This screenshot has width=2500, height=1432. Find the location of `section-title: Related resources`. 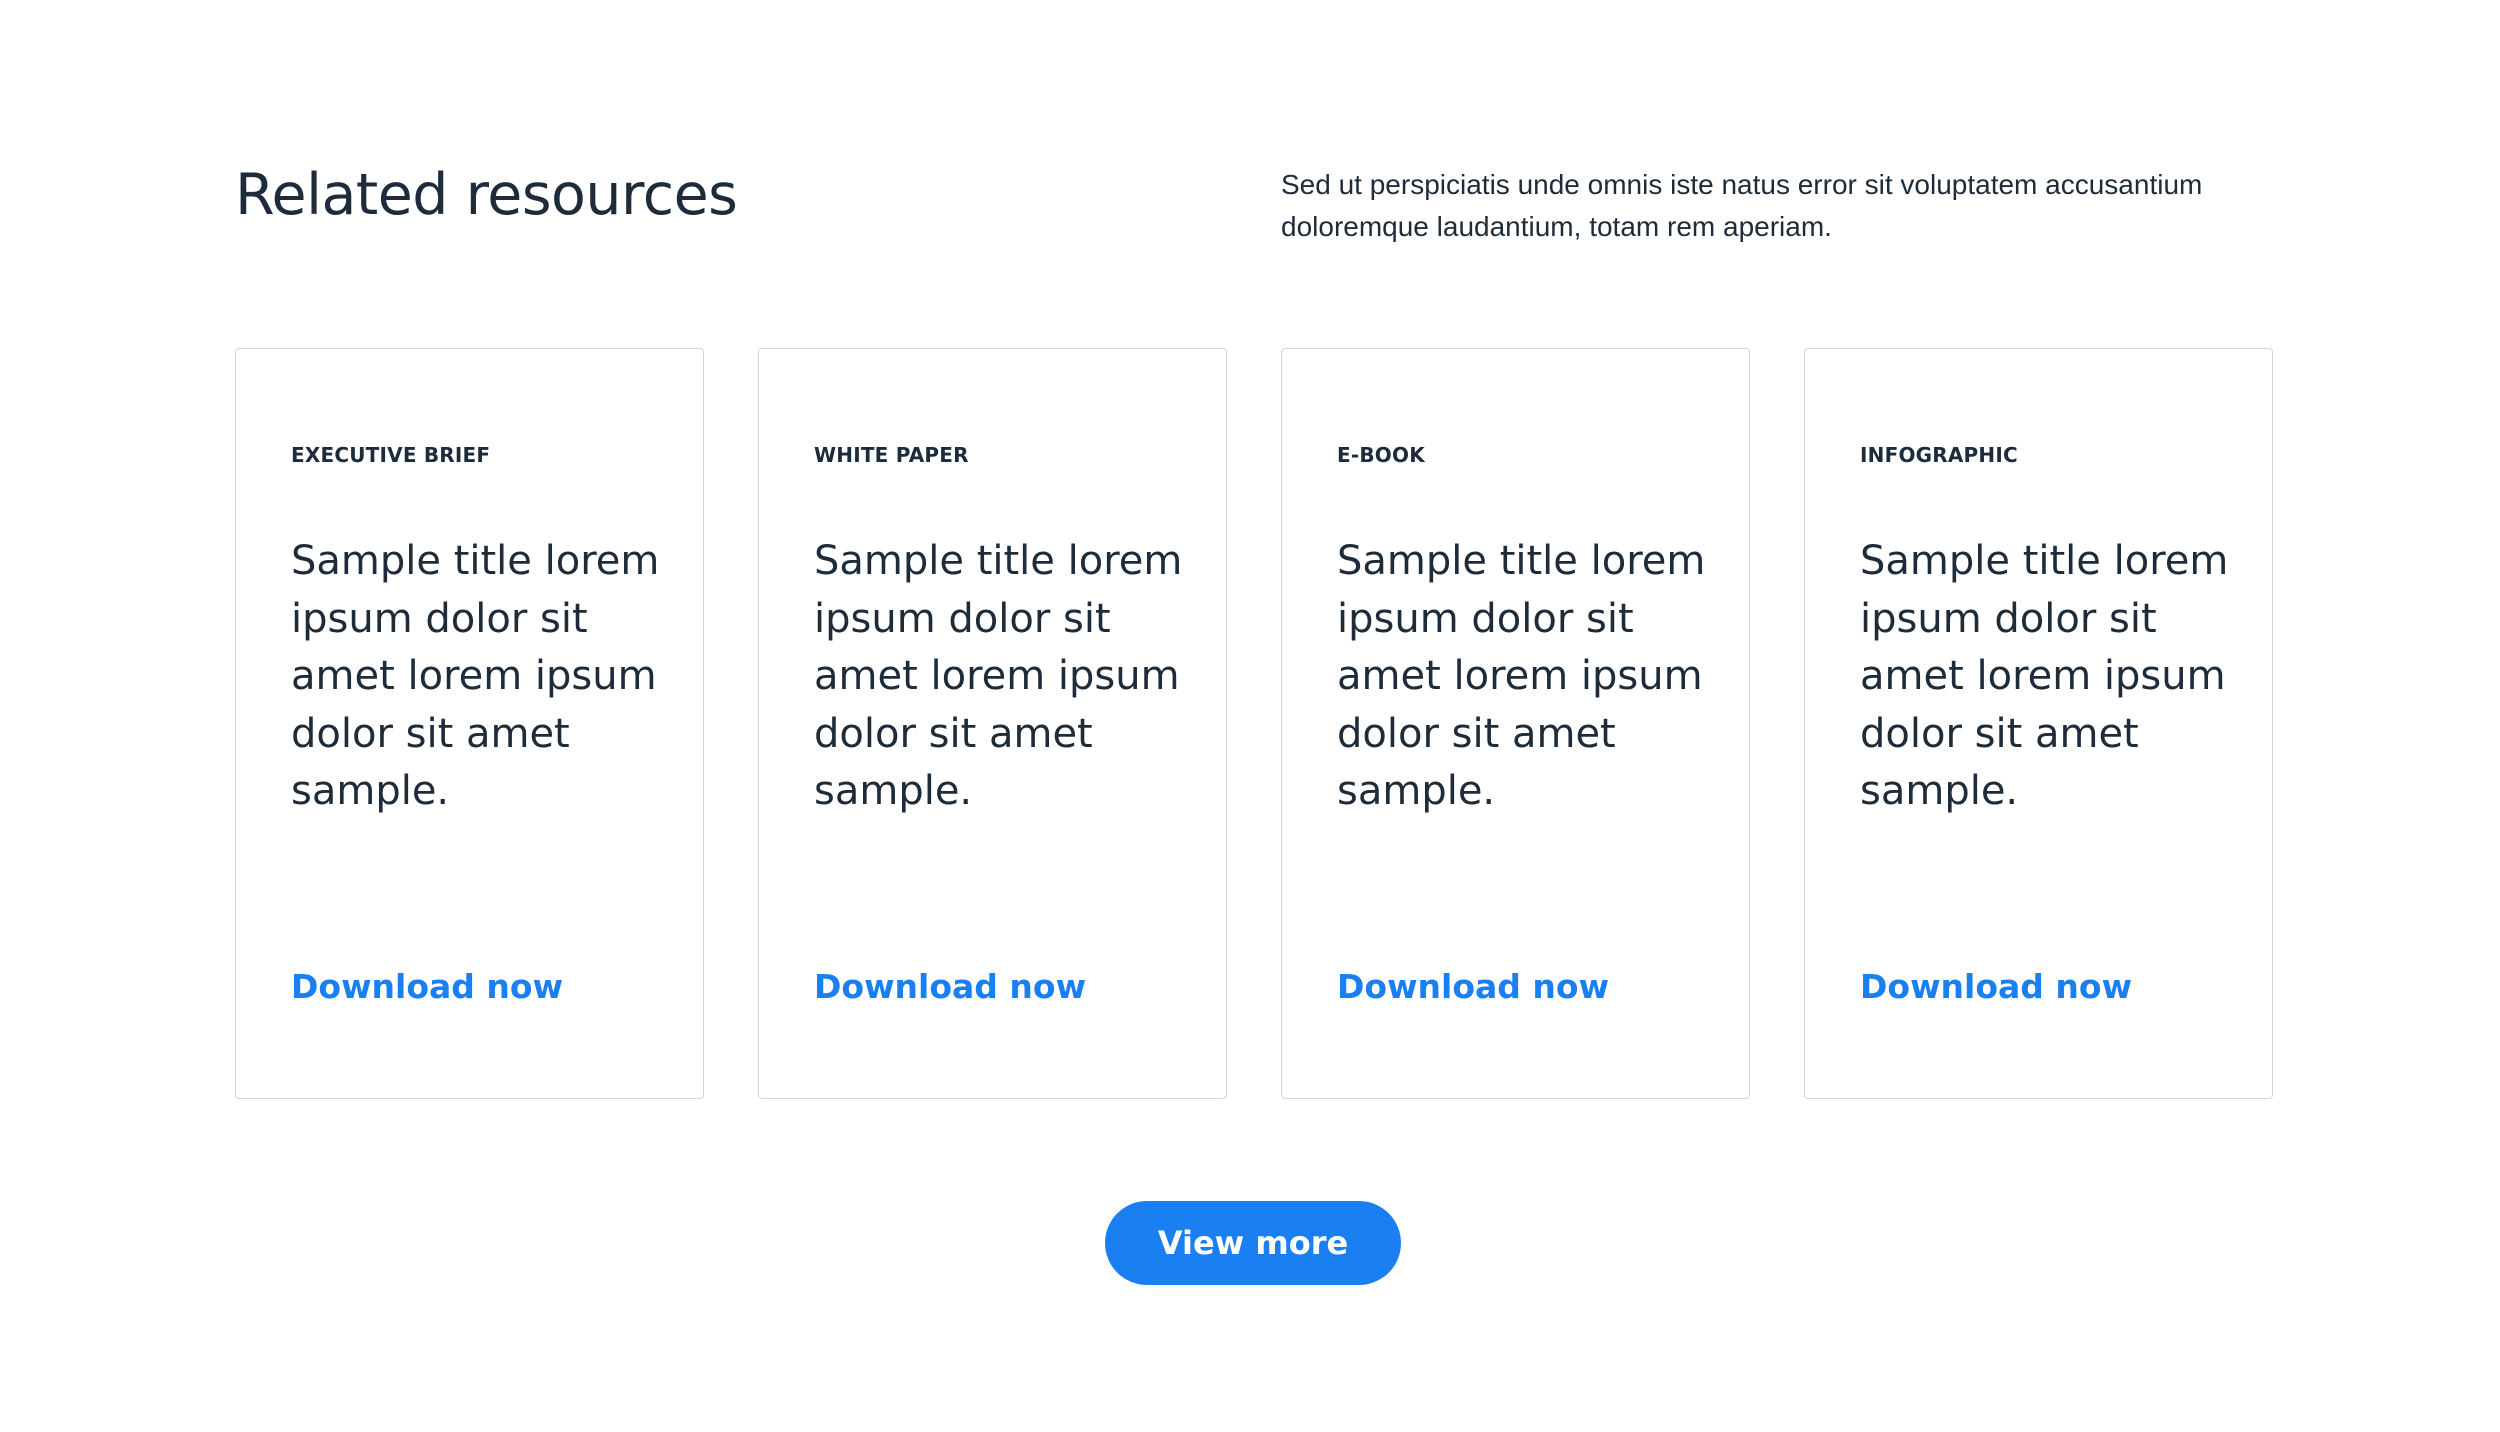

section-title: Related resources is located at coordinates (486, 195).